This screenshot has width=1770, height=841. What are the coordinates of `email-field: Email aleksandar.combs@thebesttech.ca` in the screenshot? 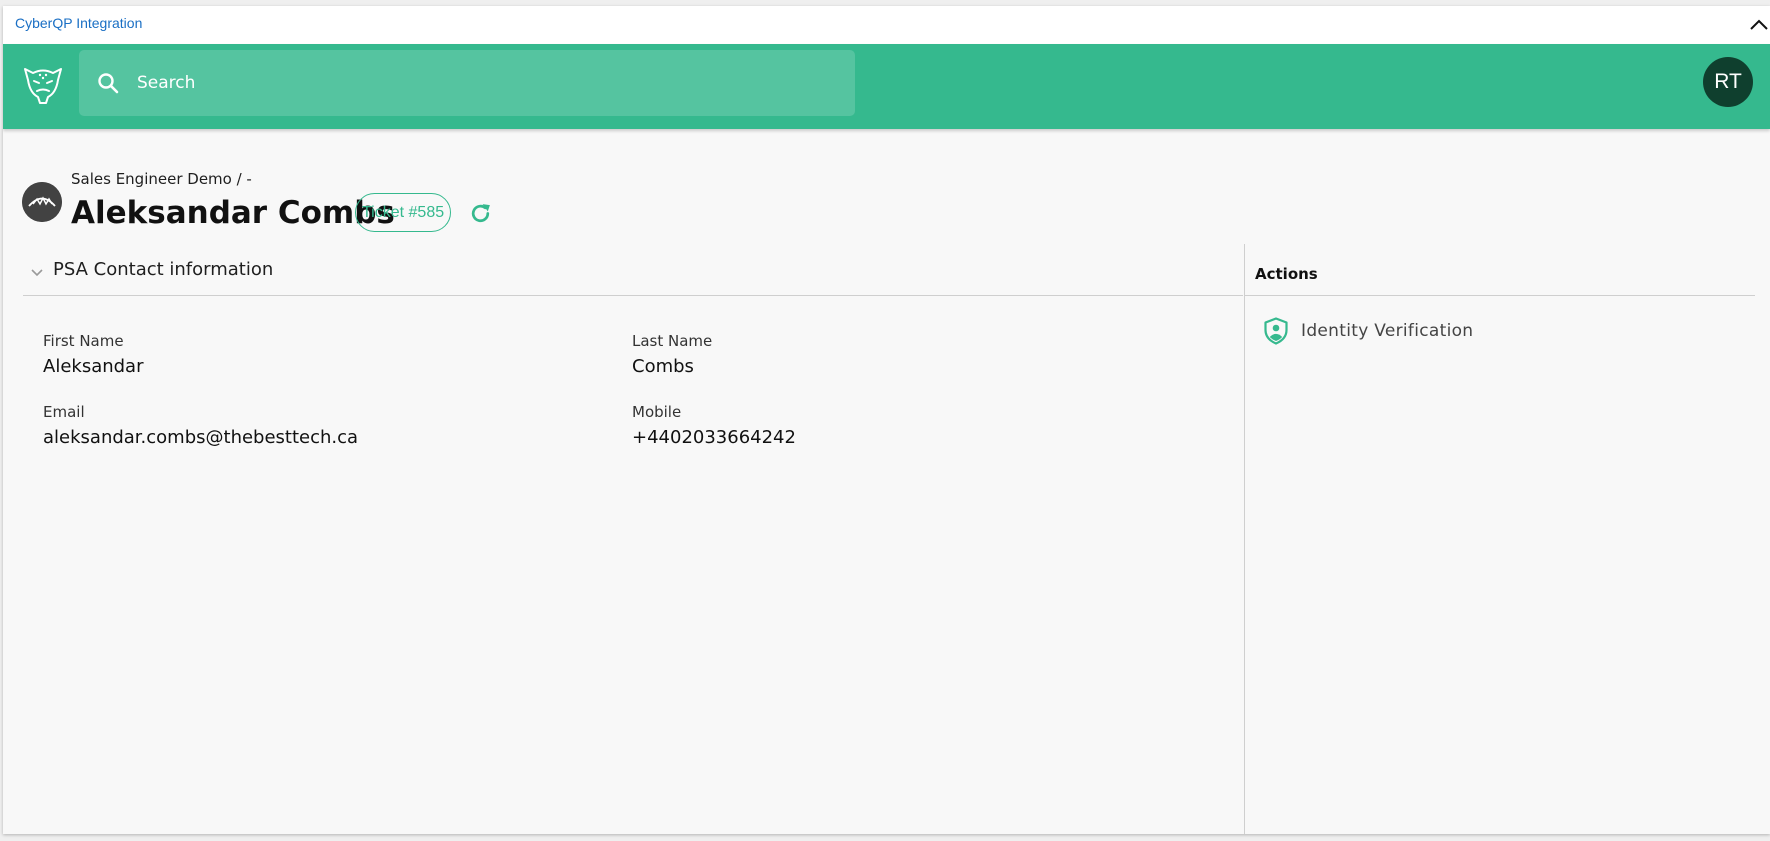 It's located at (200, 425).